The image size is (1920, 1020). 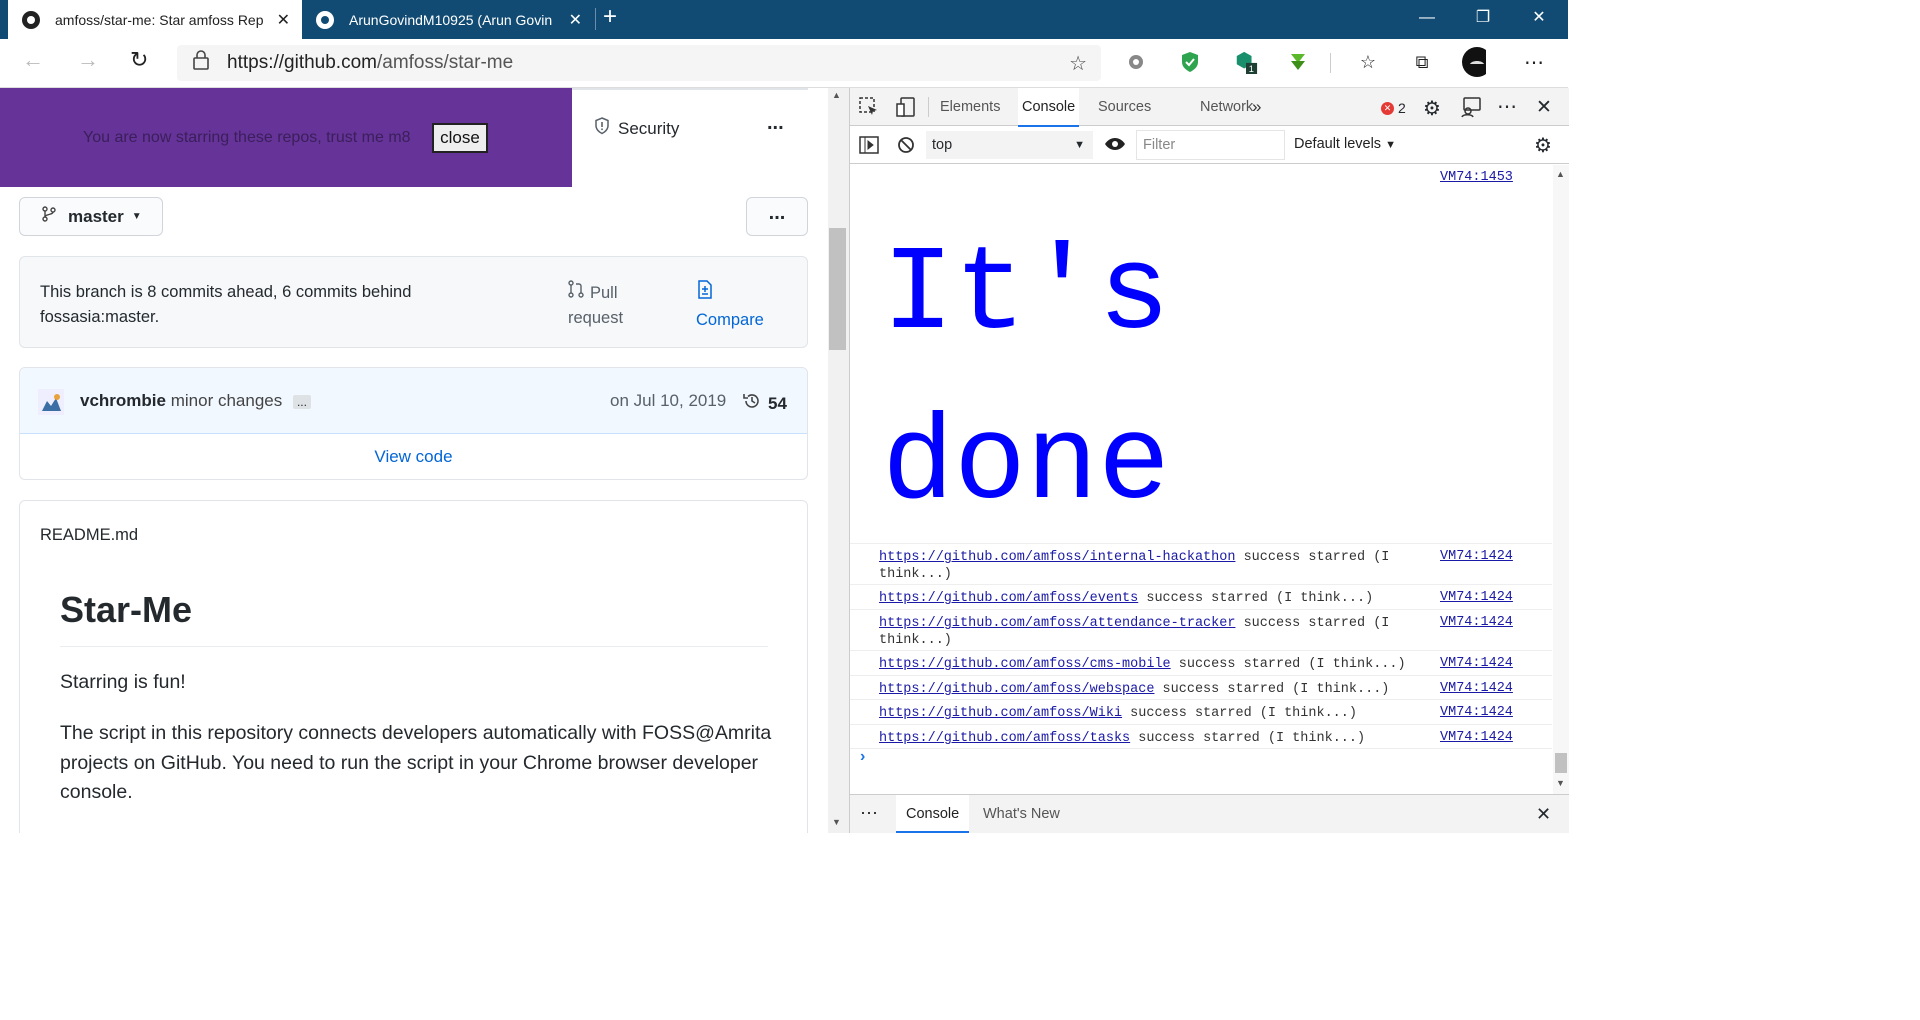 What do you see at coordinates (1115, 146) in the screenshot?
I see `live-expression-eye-icon` at bounding box center [1115, 146].